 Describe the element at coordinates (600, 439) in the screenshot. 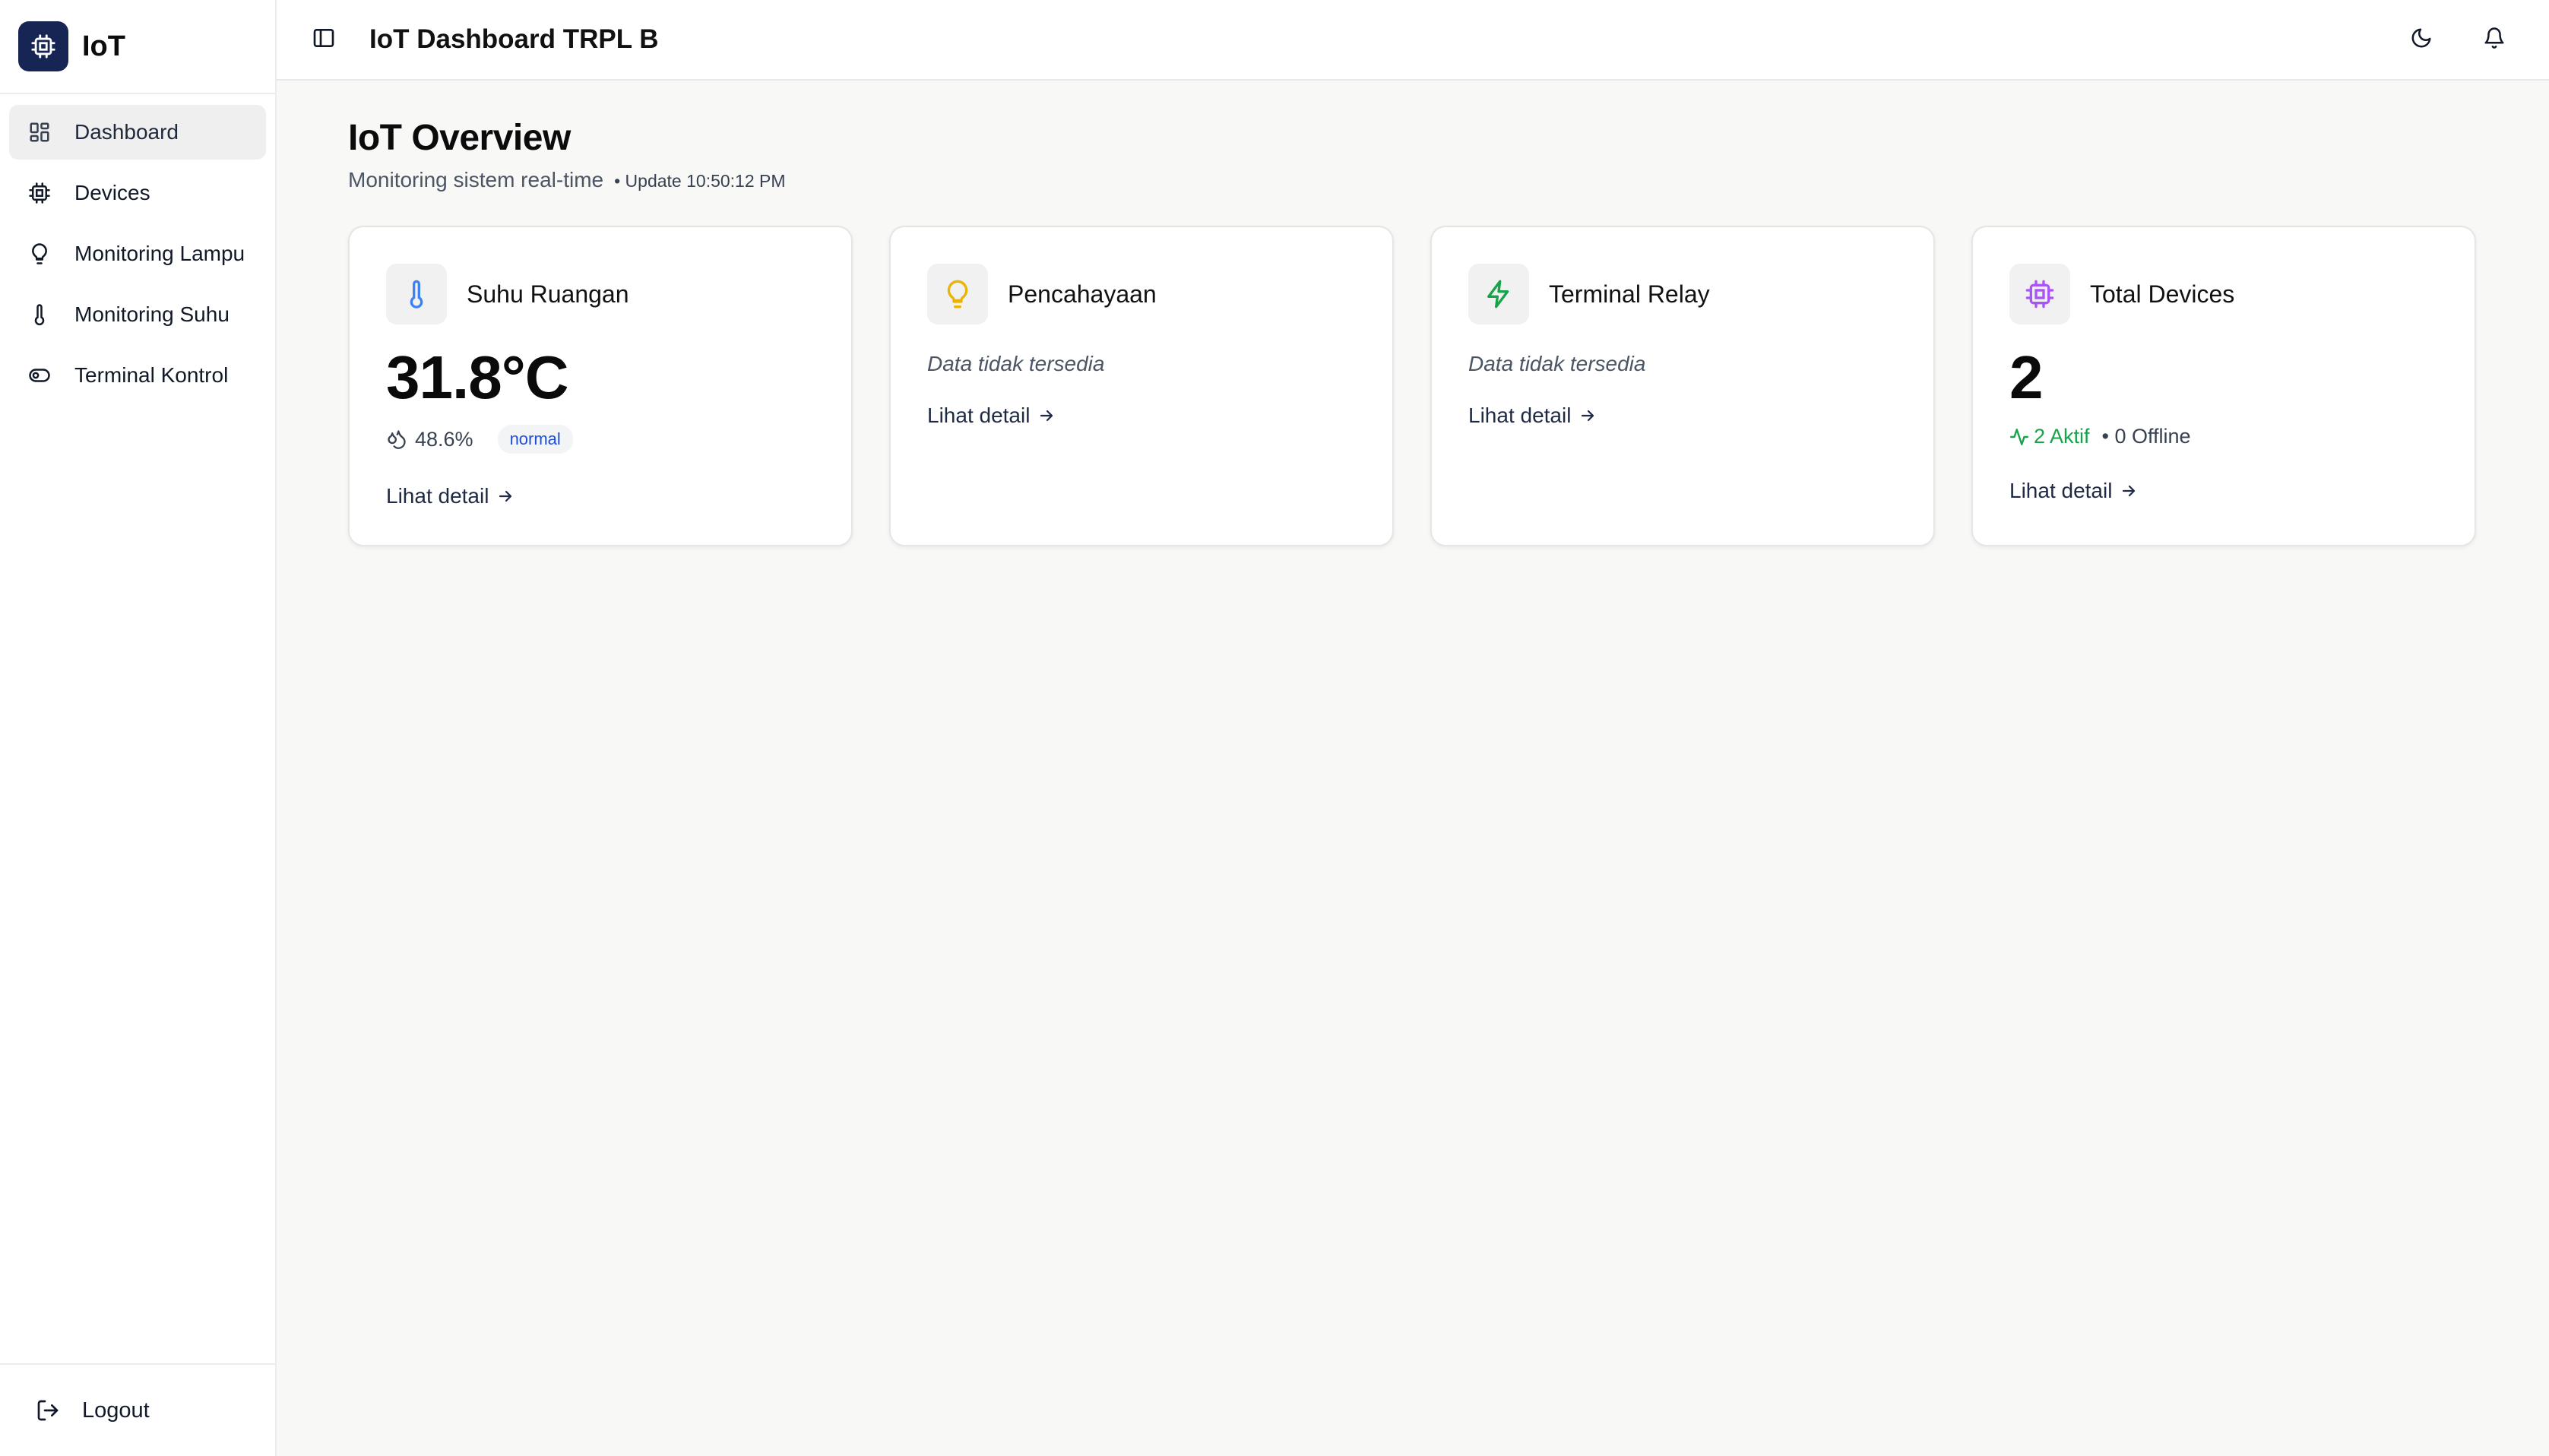

I see `humidity-row: 48.6% normal` at that location.